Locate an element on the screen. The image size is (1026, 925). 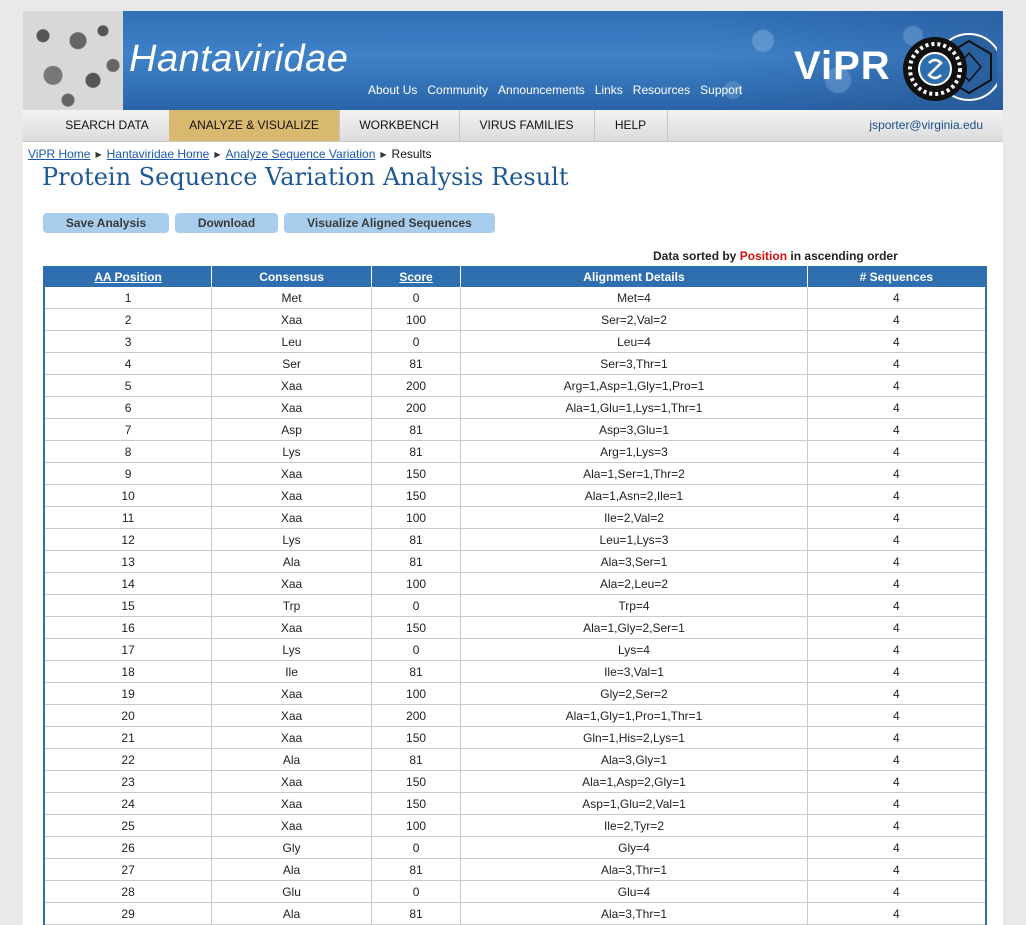
site-title: Hantaviridae is located at coordinates (239, 59).